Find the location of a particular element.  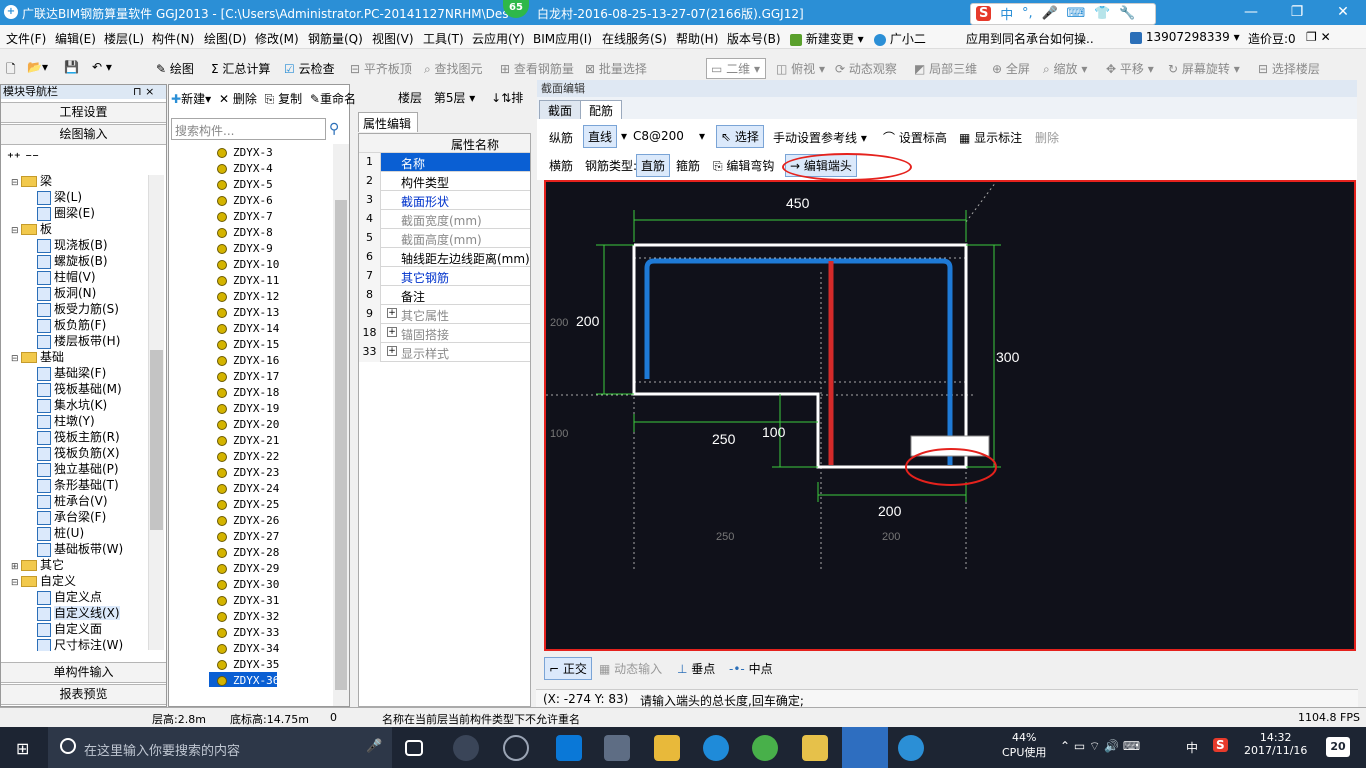

nav-item: 自定义线(X) is located at coordinates (78, 613).